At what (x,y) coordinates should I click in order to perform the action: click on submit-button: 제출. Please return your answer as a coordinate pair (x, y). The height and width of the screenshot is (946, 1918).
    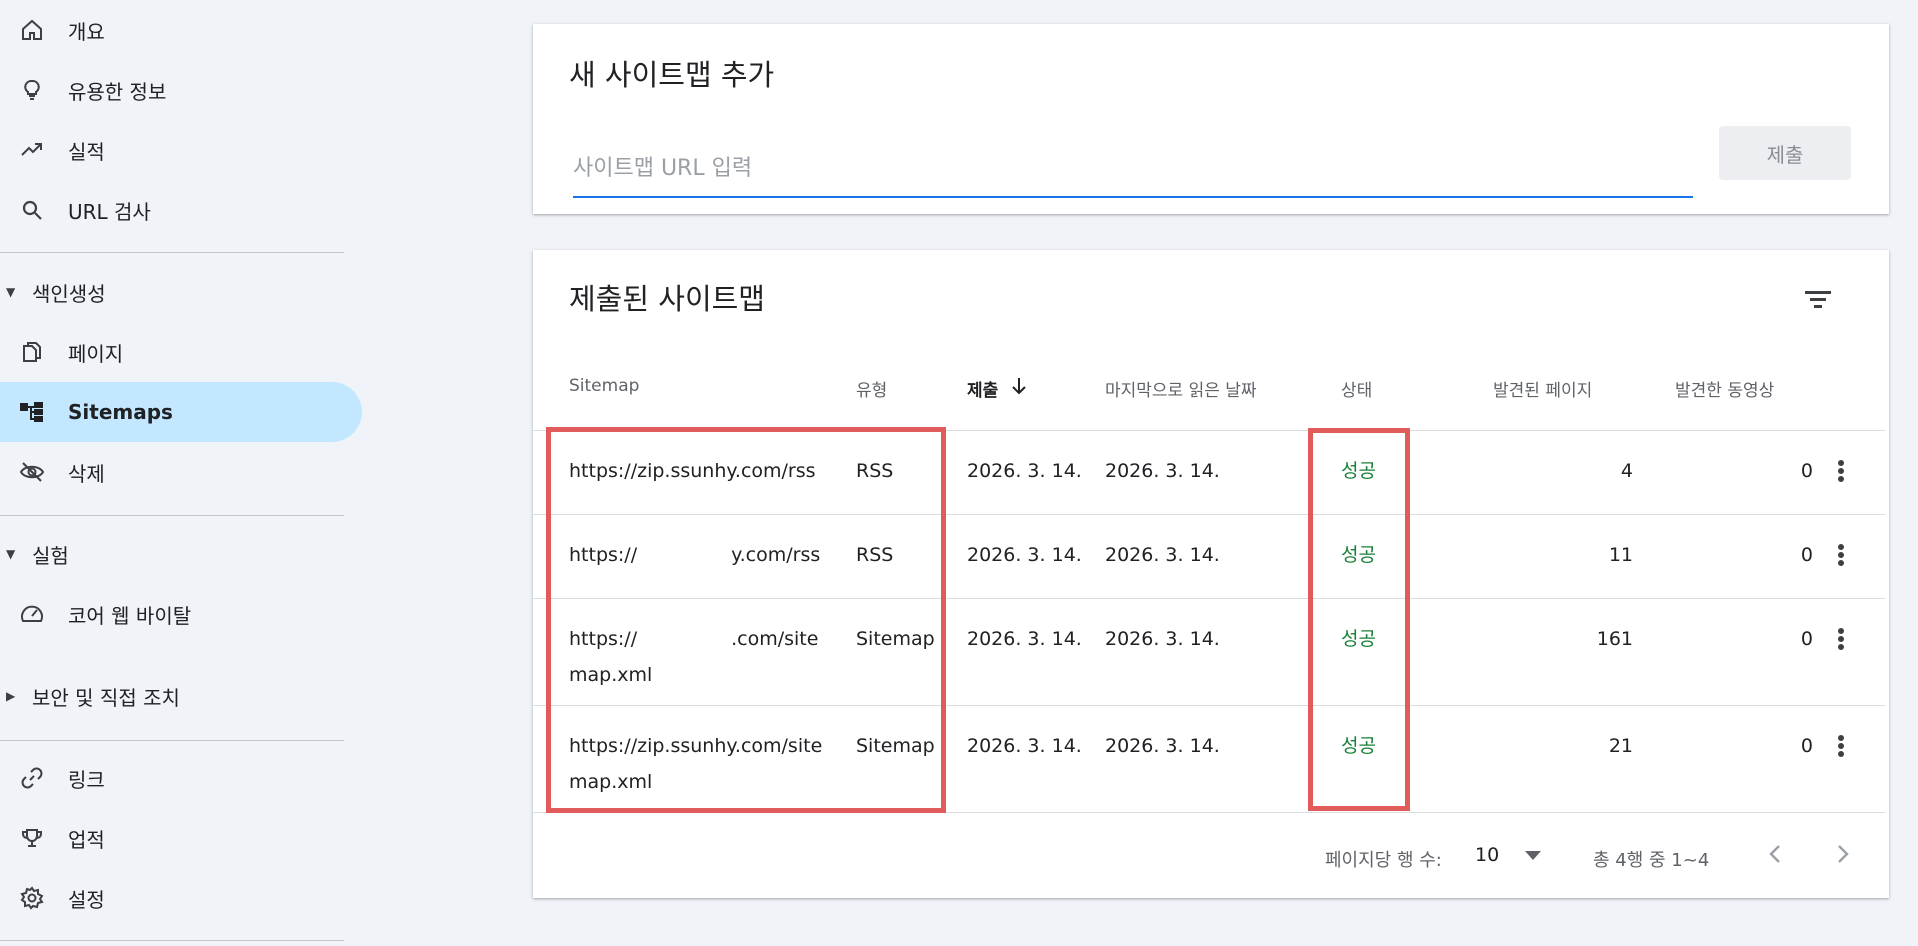
    Looking at the image, I should click on (1785, 153).